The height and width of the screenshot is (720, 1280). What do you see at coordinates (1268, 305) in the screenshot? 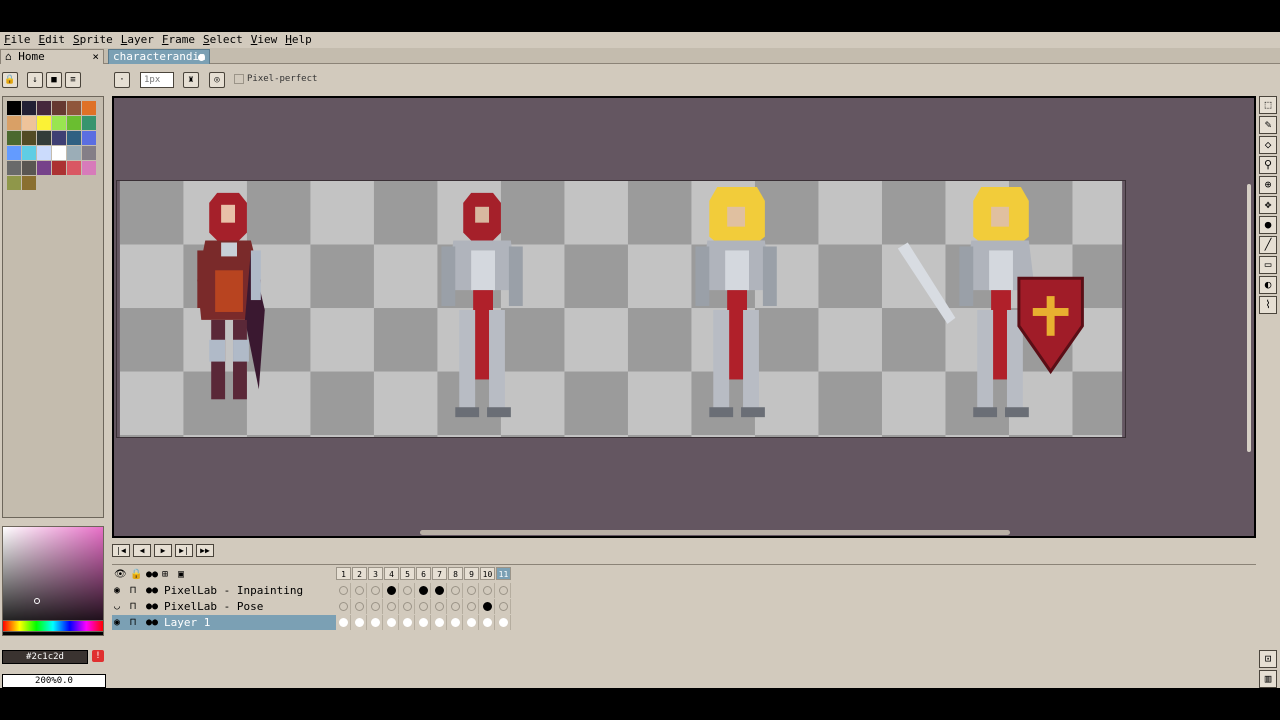
I see `blur-icon: ⌇` at bounding box center [1268, 305].